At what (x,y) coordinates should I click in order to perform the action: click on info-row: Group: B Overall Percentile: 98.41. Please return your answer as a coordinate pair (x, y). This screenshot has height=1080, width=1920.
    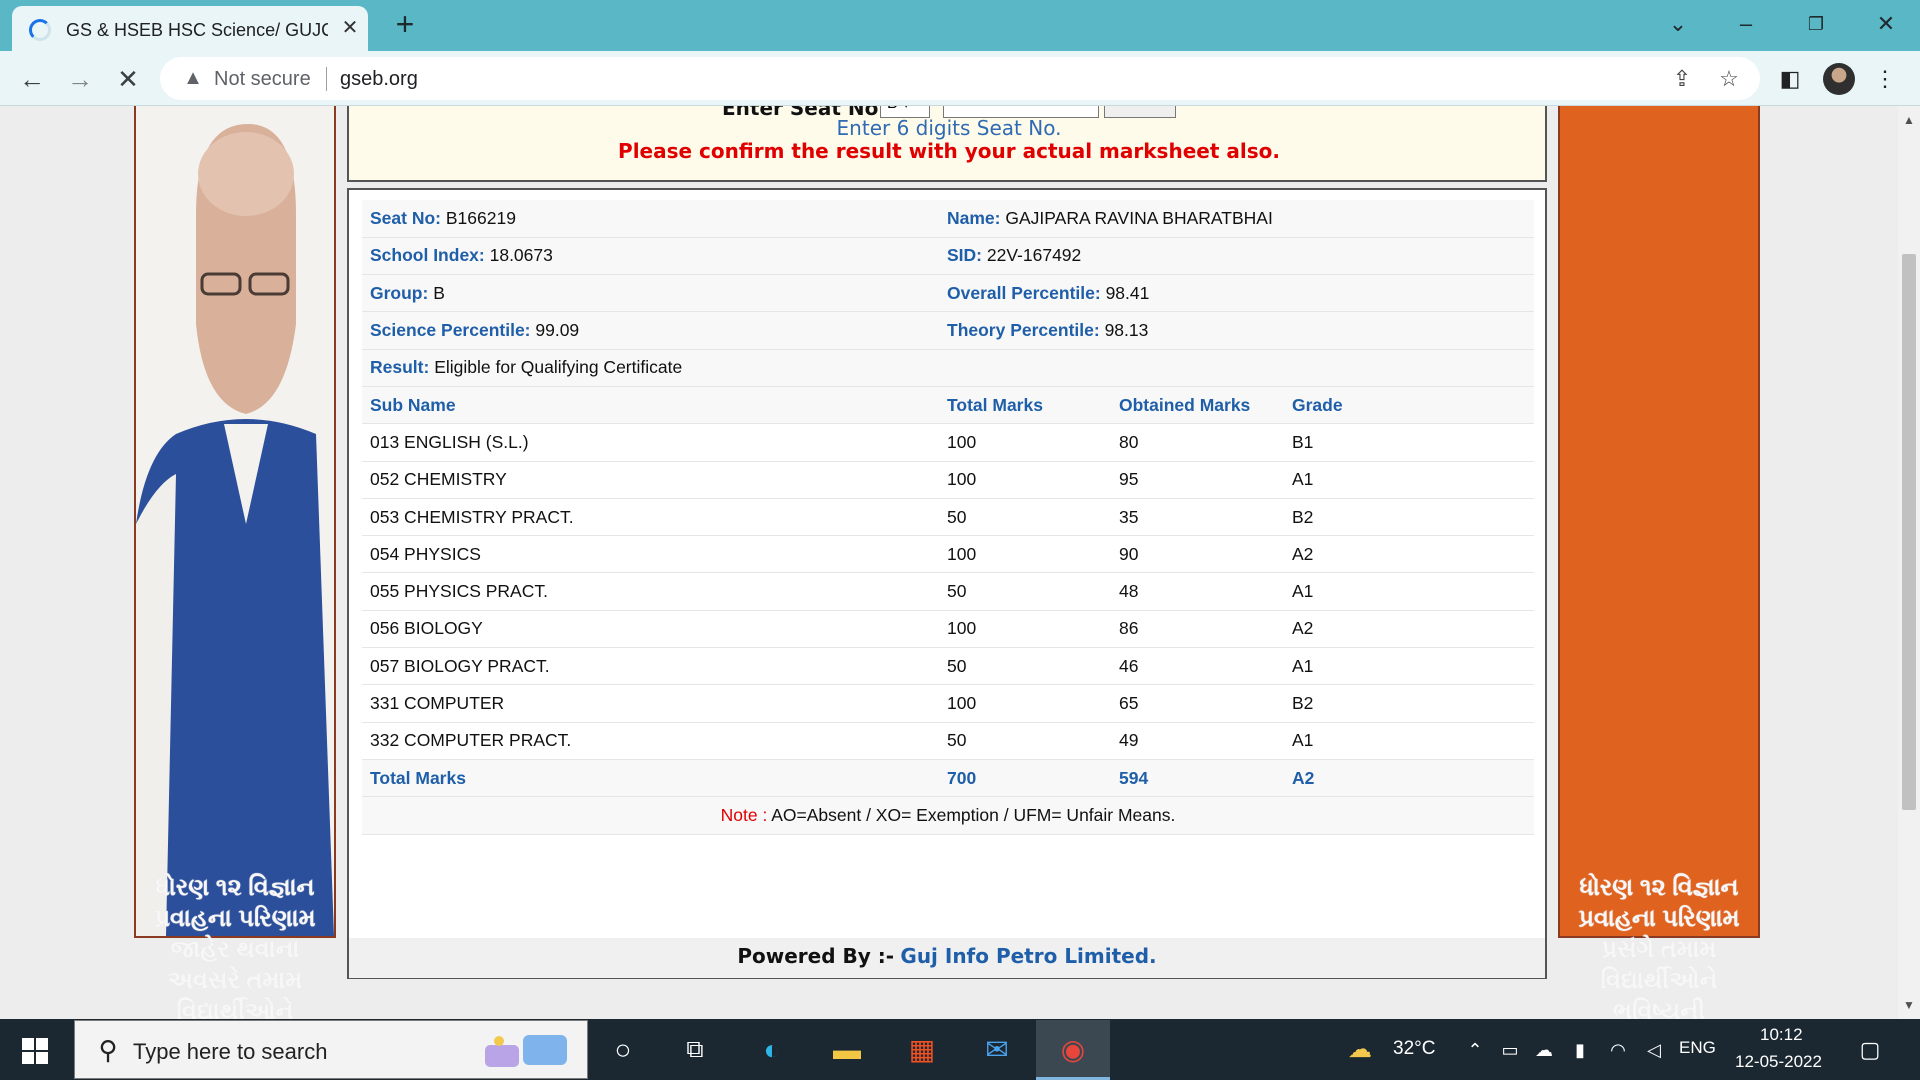
    Looking at the image, I should click on (948, 293).